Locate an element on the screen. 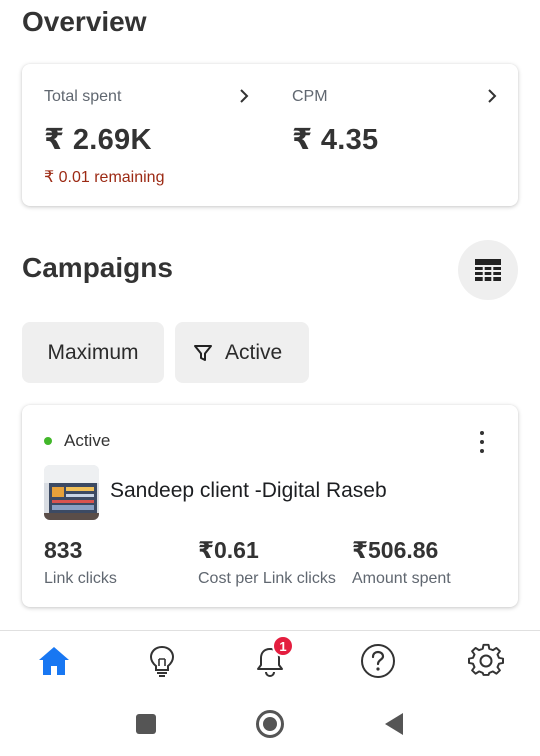 This screenshot has height=756, width=540. recents-icon is located at coordinates (146, 724).